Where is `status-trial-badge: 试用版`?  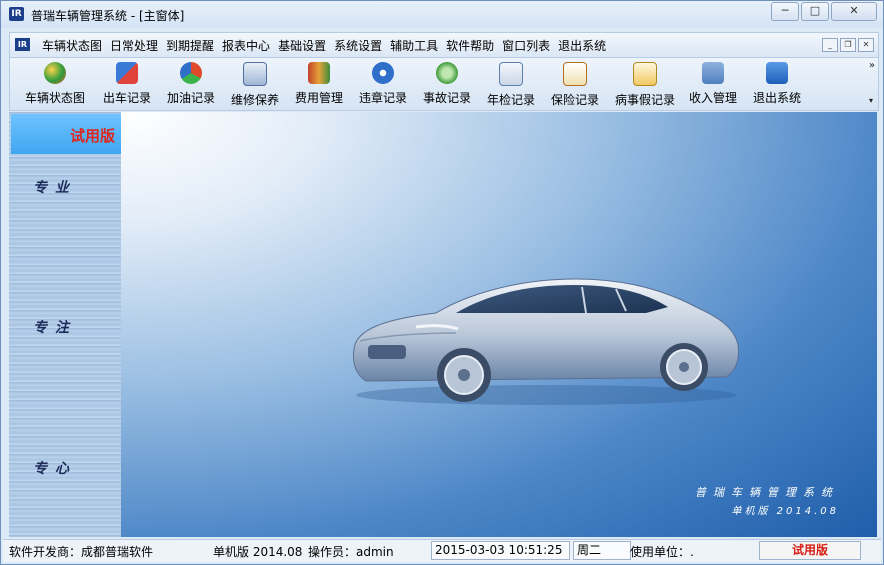 status-trial-badge: 试用版 is located at coordinates (810, 550).